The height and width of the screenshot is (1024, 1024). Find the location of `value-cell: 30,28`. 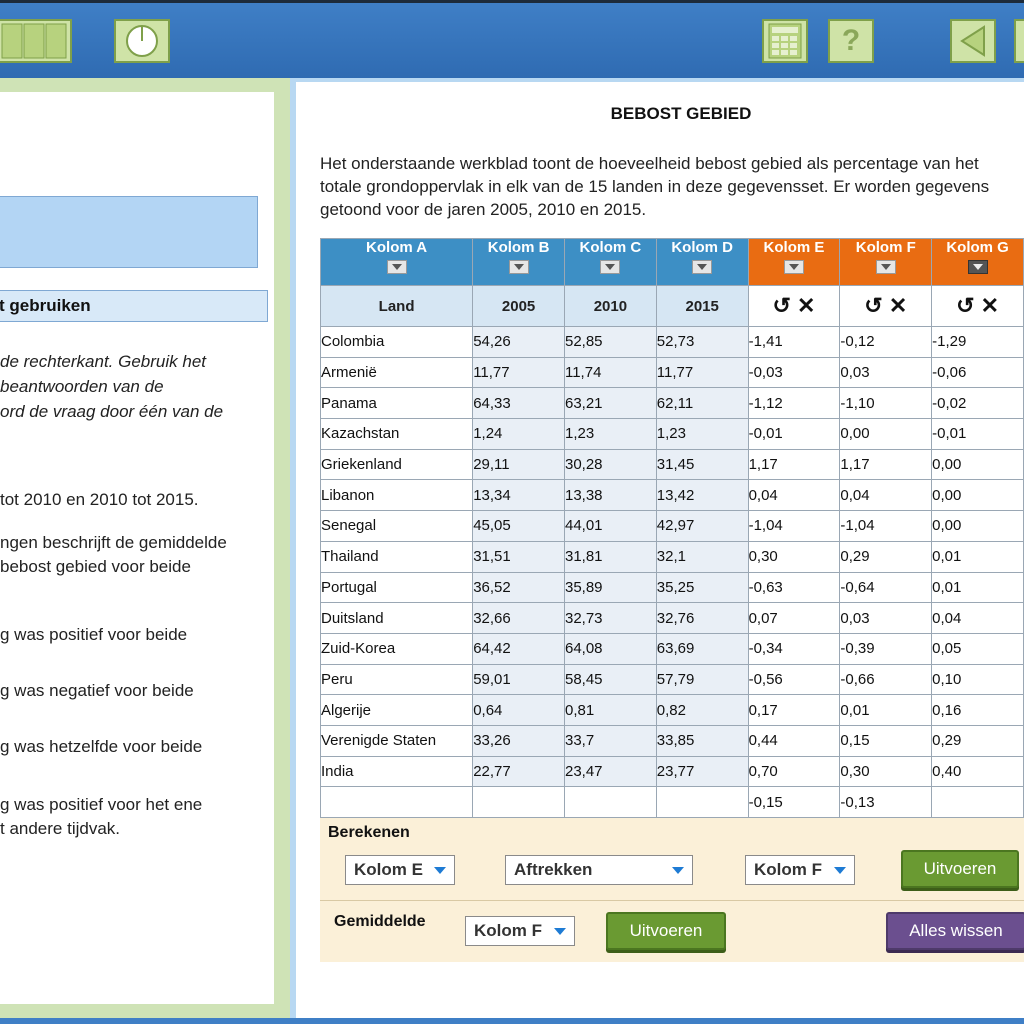

value-cell: 30,28 is located at coordinates (610, 464).